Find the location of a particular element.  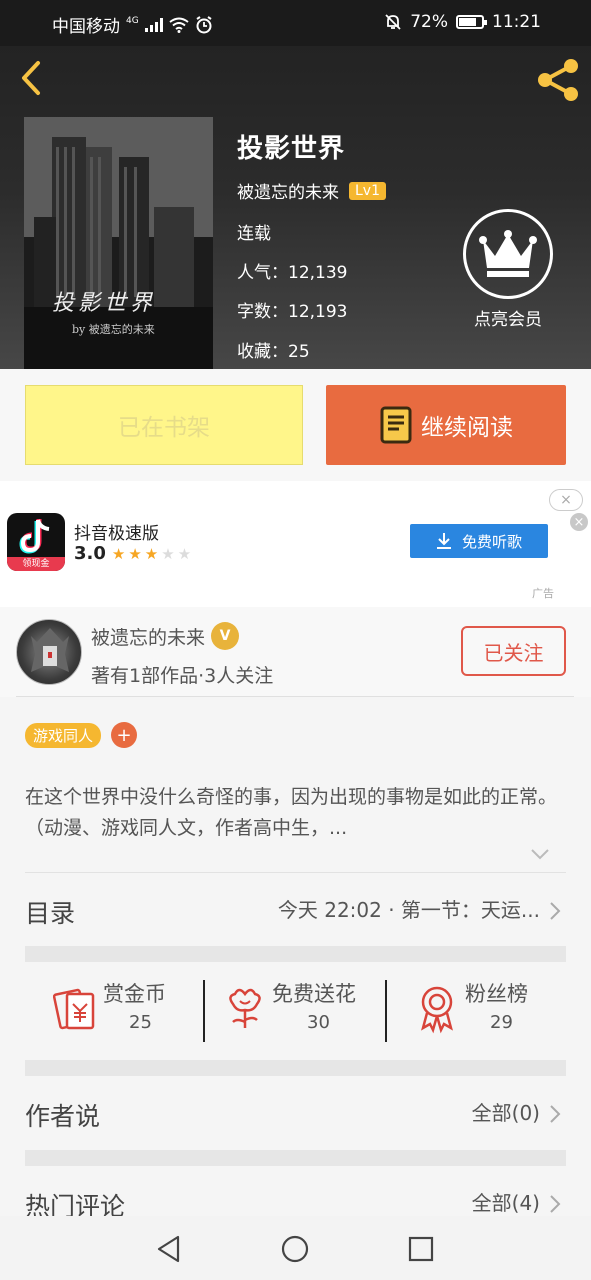

flower-icon is located at coordinates (245, 1008).